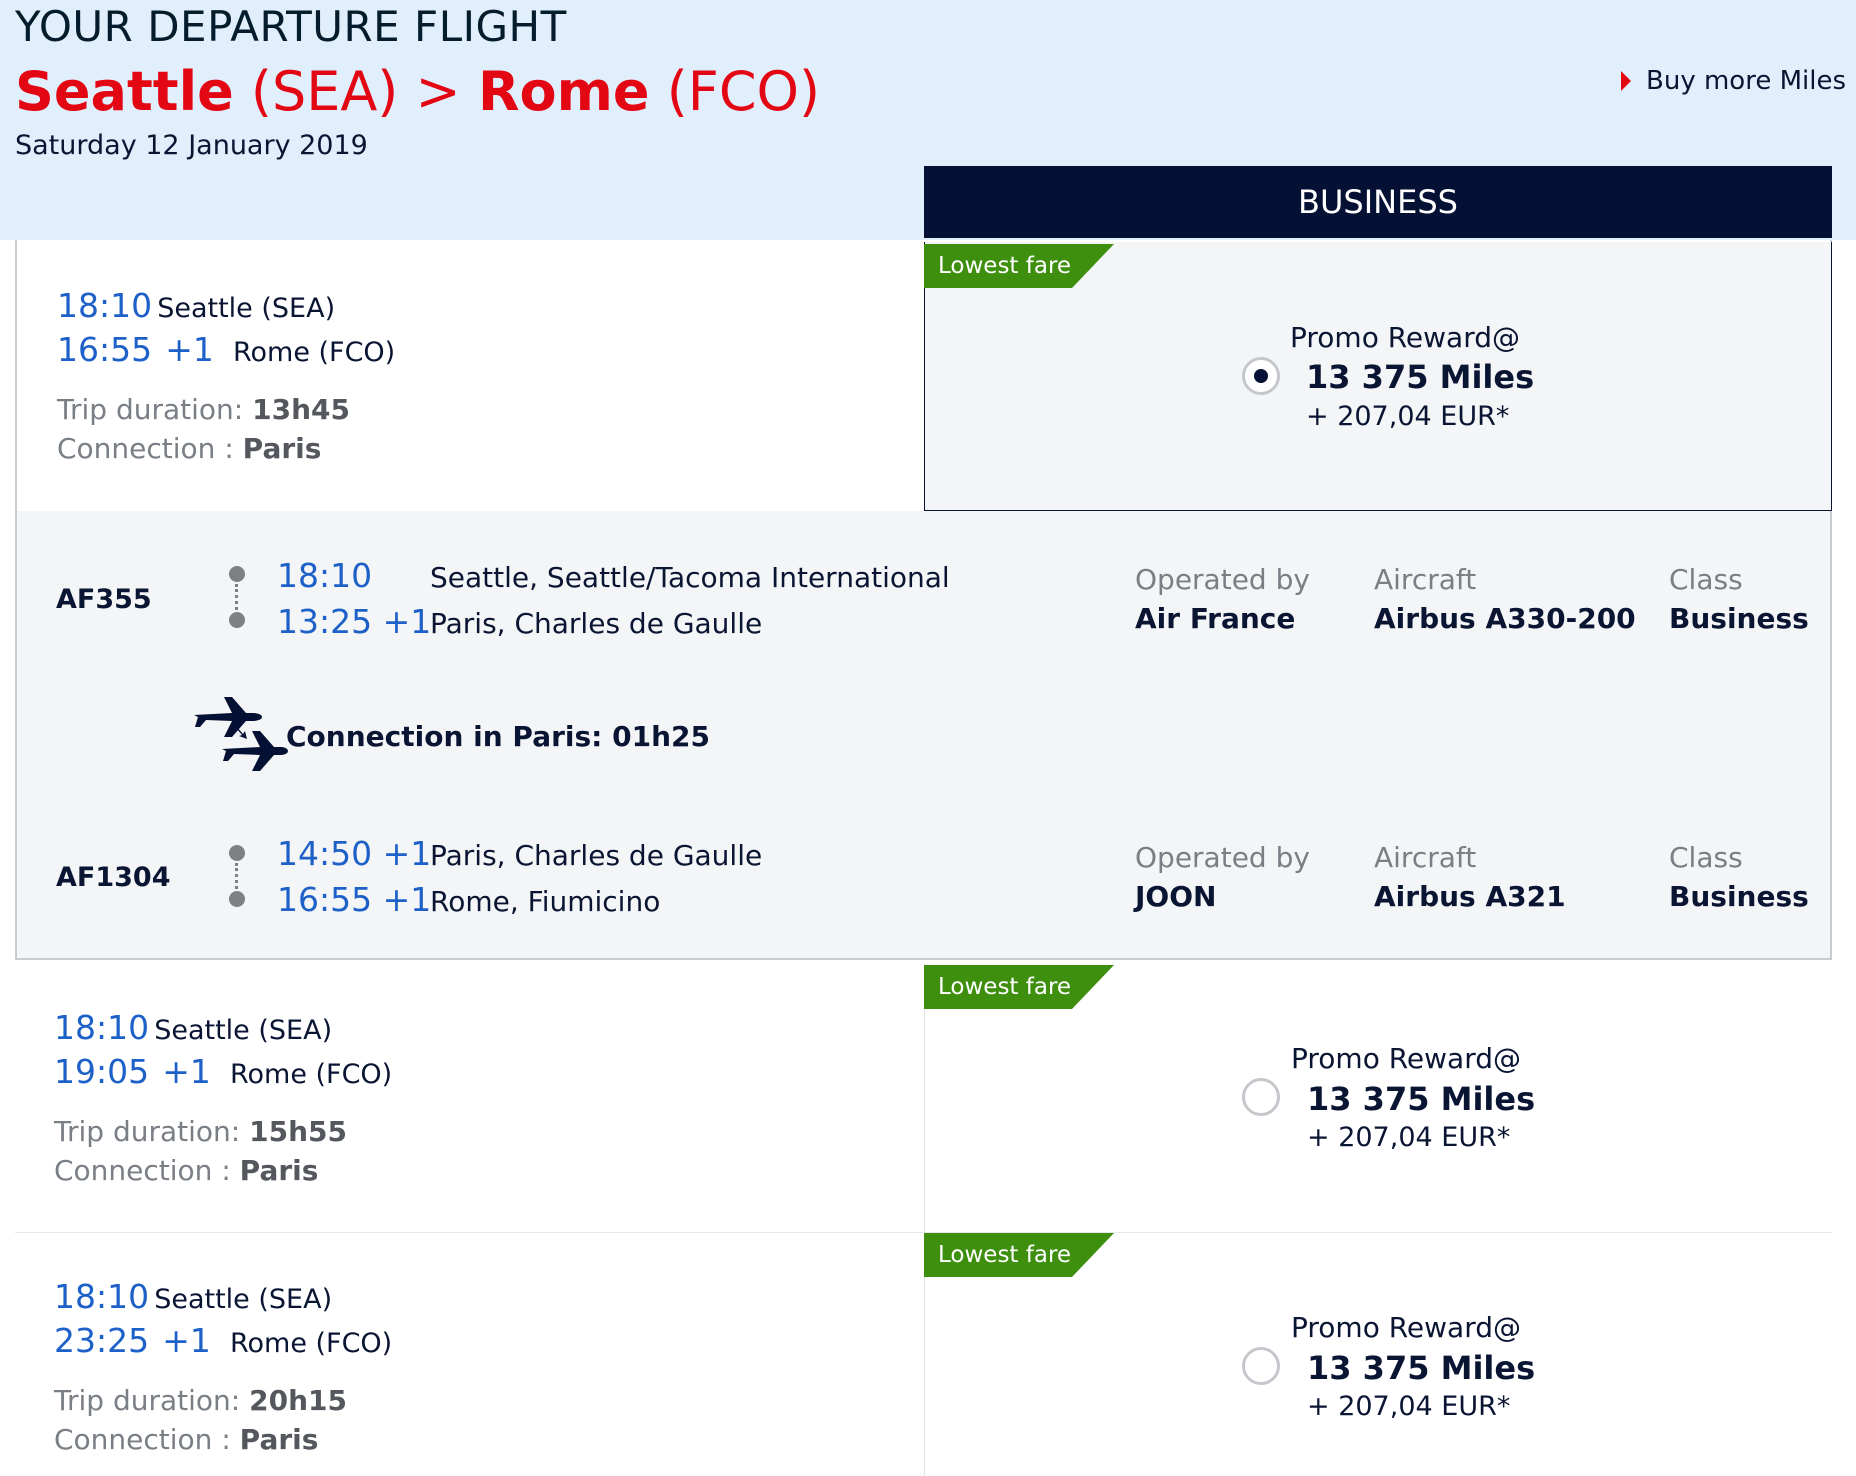  Describe the element at coordinates (563, 91) in the screenshot. I see `dest-city: Rome` at that location.